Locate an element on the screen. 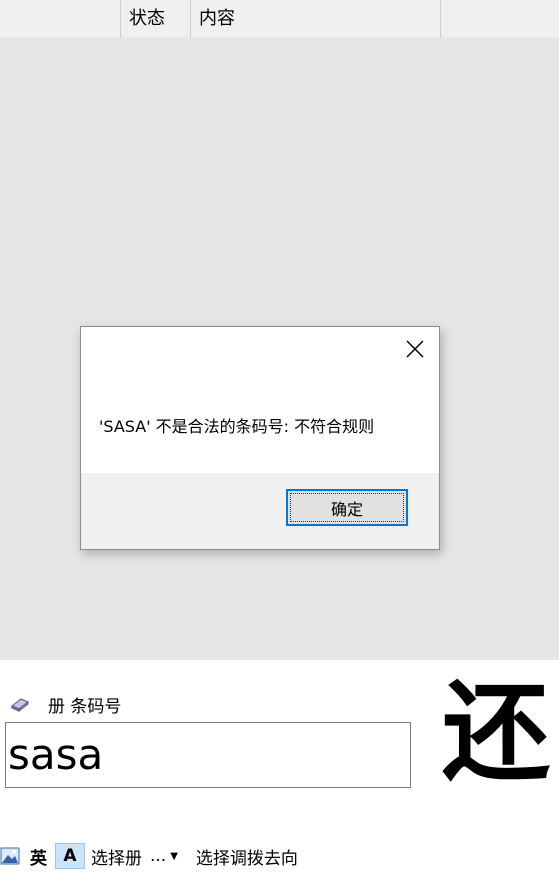 Image resolution: width=559 pixels, height=876 pixels. return-action-button: 还 is located at coordinates (496, 734).